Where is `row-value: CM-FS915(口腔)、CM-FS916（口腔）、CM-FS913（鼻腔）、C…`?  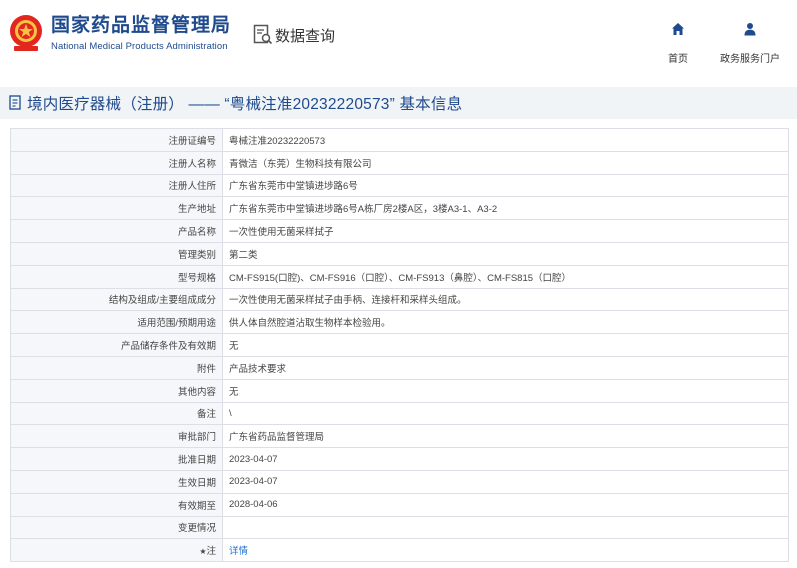 row-value: CM-FS915(口腔)、CM-FS916（口腔）、CM-FS913（鼻腔）、C… is located at coordinates (400, 278).